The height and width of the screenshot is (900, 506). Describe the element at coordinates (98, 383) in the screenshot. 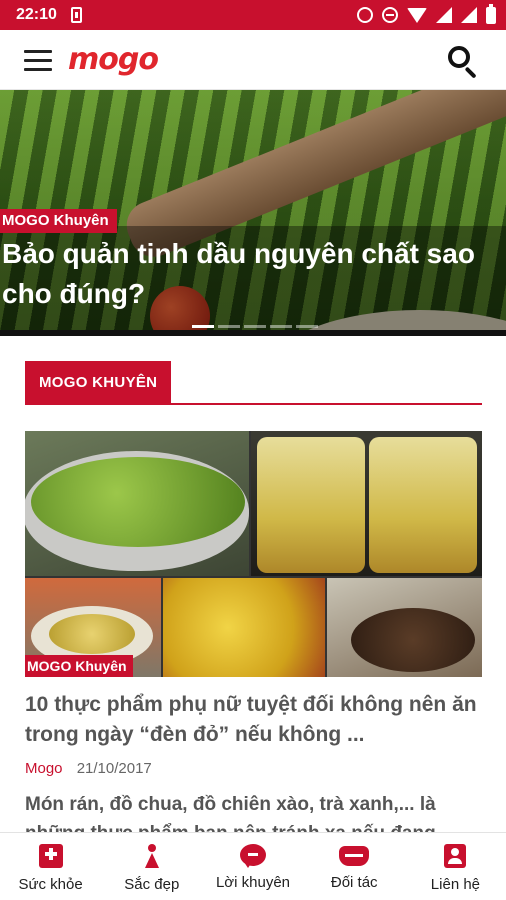

I see `section-title: MOGO KHUYÊN` at that location.